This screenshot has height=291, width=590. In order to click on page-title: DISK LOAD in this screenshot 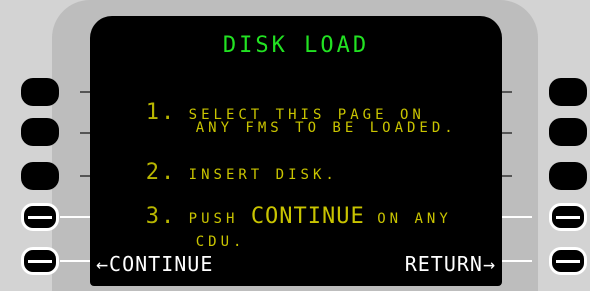, I will do `click(296, 45)`.